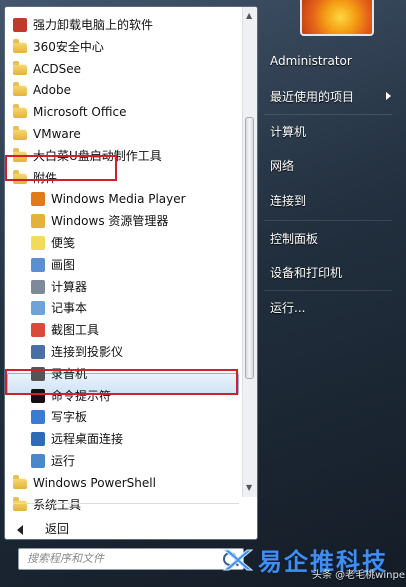  What do you see at coordinates (20, 529) in the screenshot?
I see `back-arrow-icon` at bounding box center [20, 529].